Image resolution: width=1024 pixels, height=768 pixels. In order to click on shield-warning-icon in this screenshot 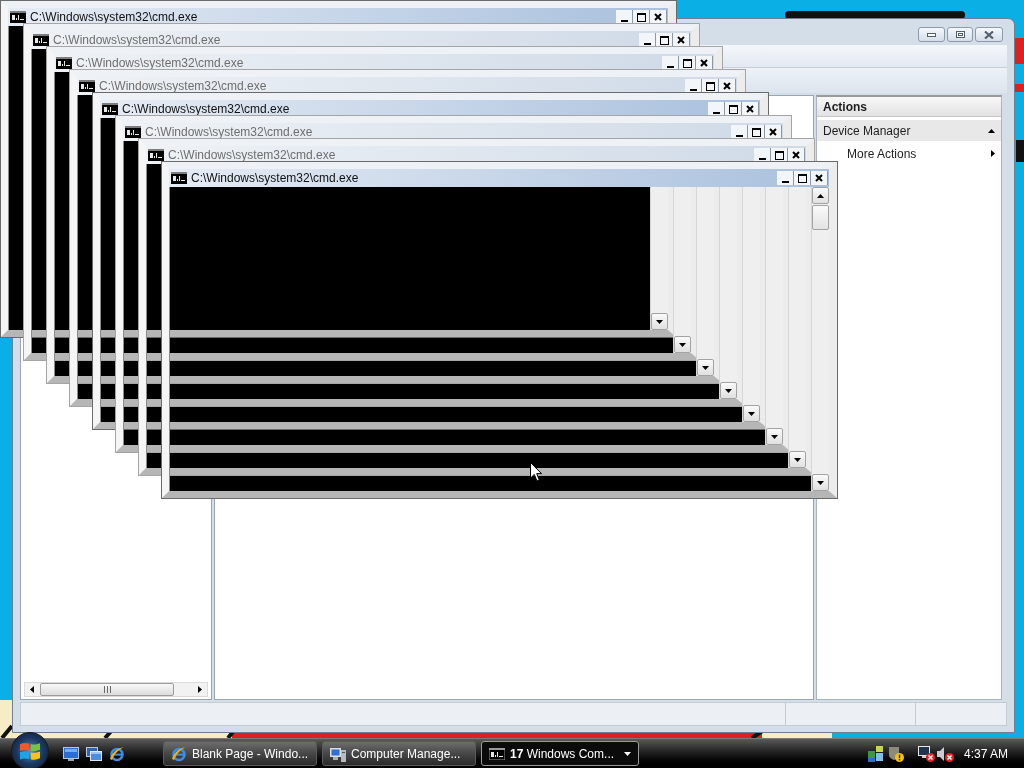, I will do `click(895, 753)`.